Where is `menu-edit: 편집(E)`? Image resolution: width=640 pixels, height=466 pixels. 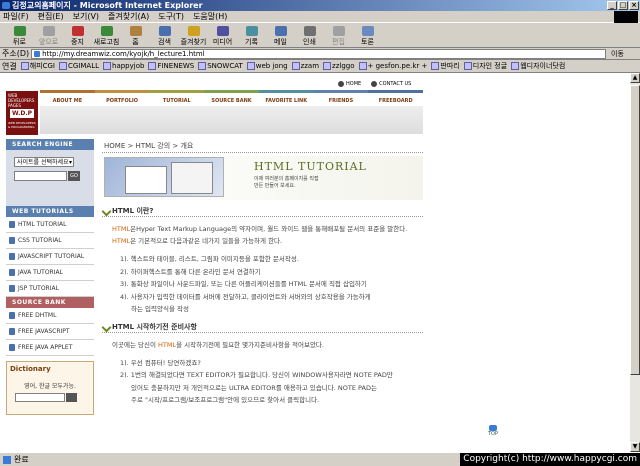
menu-edit: 편집(E) is located at coordinates (51, 16).